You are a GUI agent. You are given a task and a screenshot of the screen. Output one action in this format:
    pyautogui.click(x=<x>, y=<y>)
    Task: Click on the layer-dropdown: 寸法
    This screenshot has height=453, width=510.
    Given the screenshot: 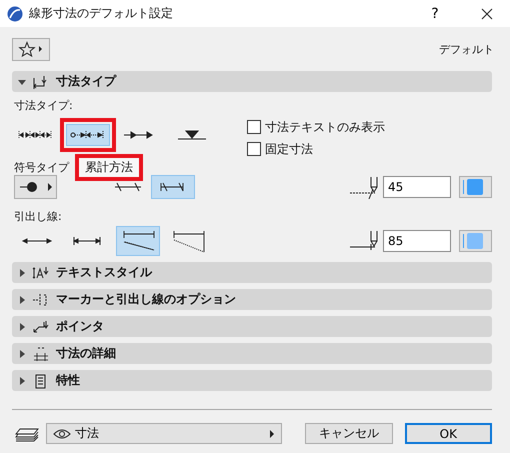 What is the action you would take?
    pyautogui.click(x=164, y=433)
    